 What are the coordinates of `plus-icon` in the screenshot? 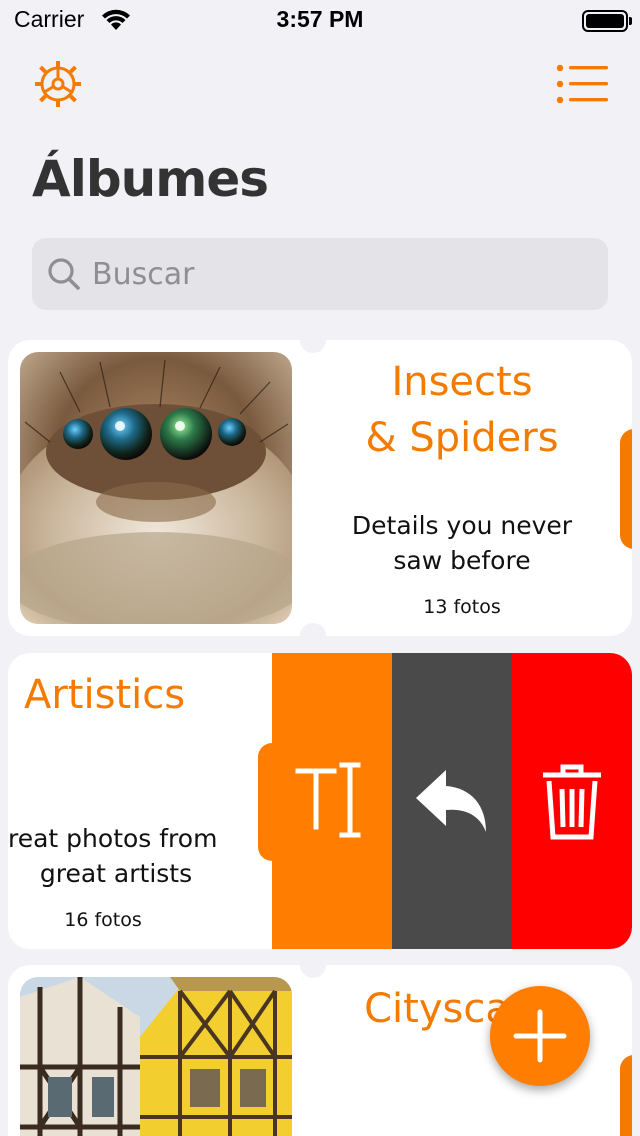 It's located at (540, 1036).